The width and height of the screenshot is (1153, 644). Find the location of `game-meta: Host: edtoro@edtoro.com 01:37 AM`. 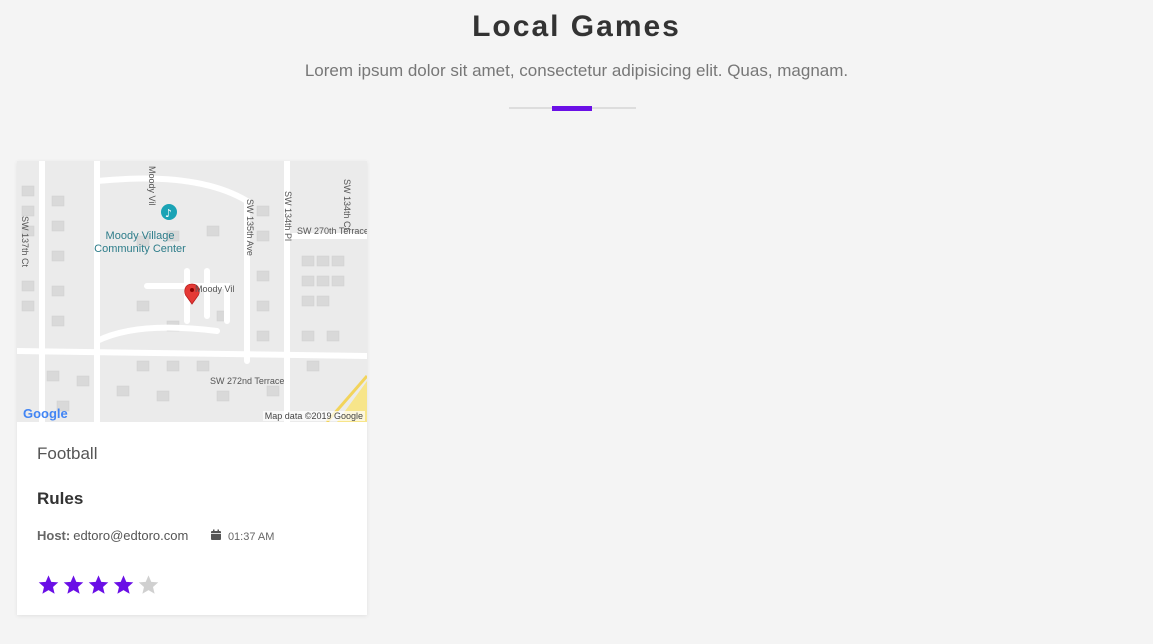

game-meta: Host: edtoro@edtoro.com 01:37 AM is located at coordinates (155, 536).